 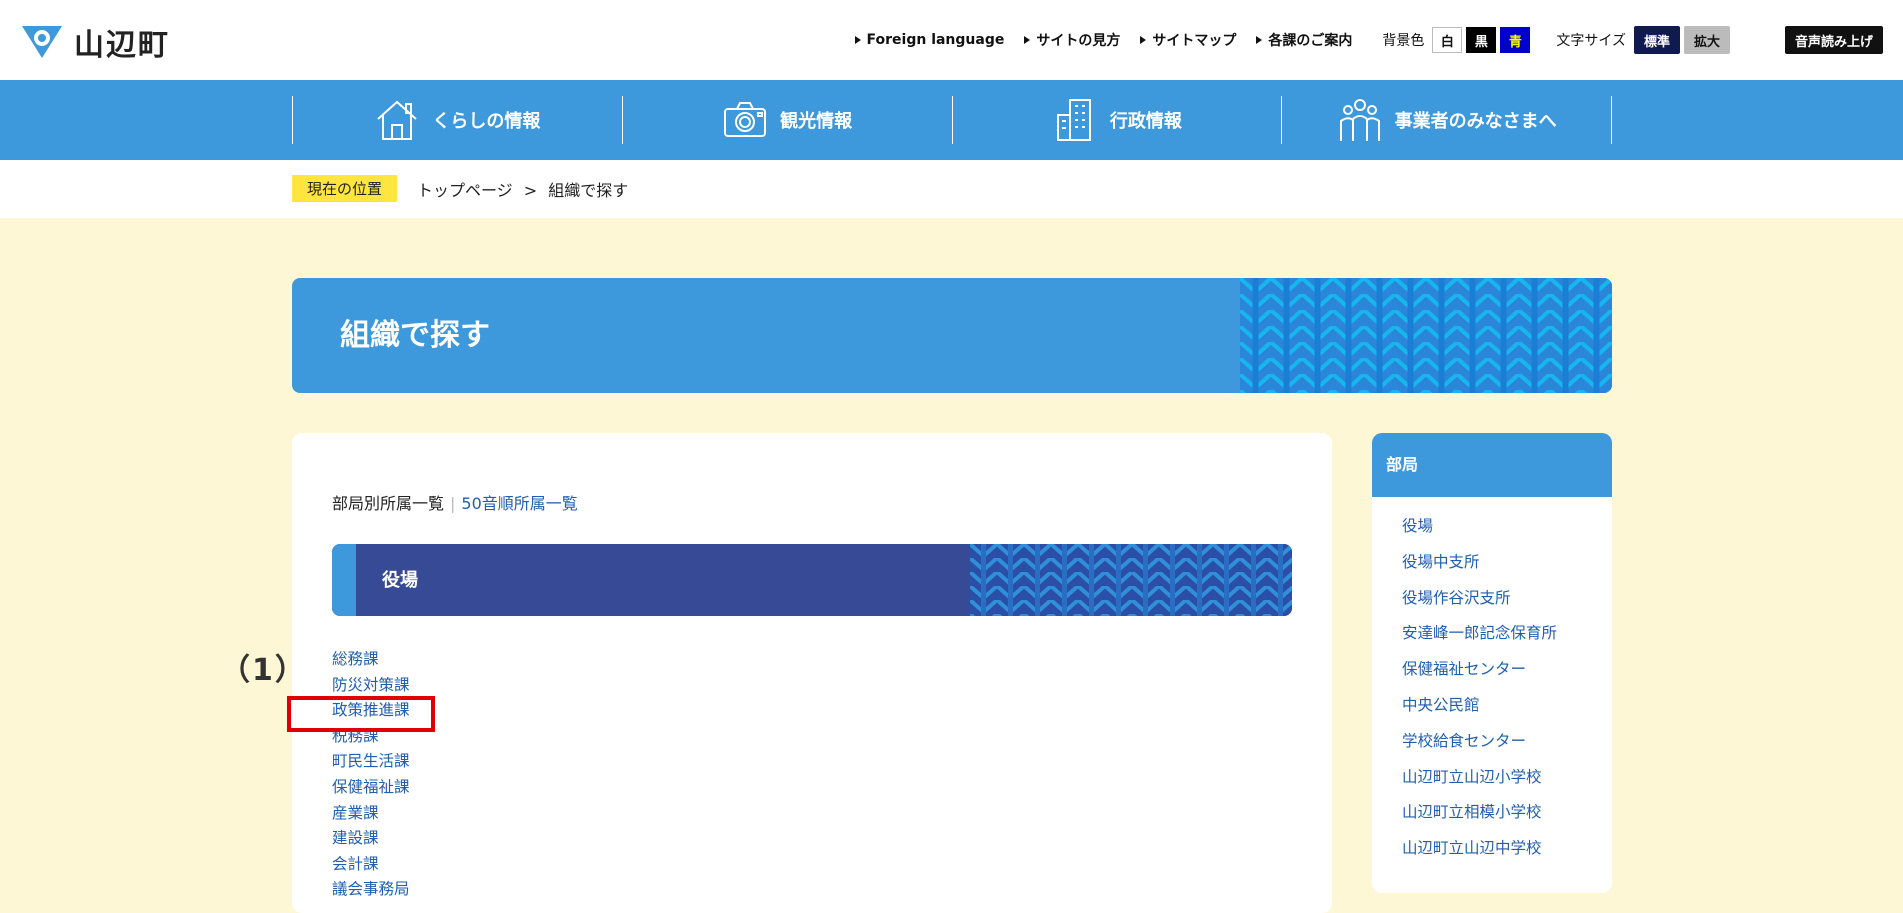 I want to click on list-item: 会計課, so click(x=371, y=865).